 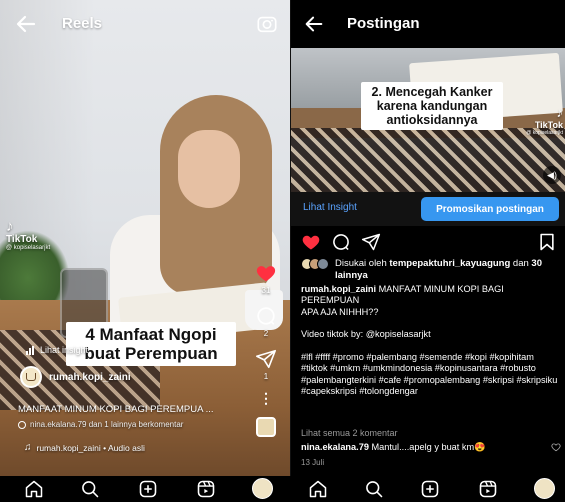 What do you see at coordinates (209, 169) in the screenshot?
I see `face` at bounding box center [209, 169].